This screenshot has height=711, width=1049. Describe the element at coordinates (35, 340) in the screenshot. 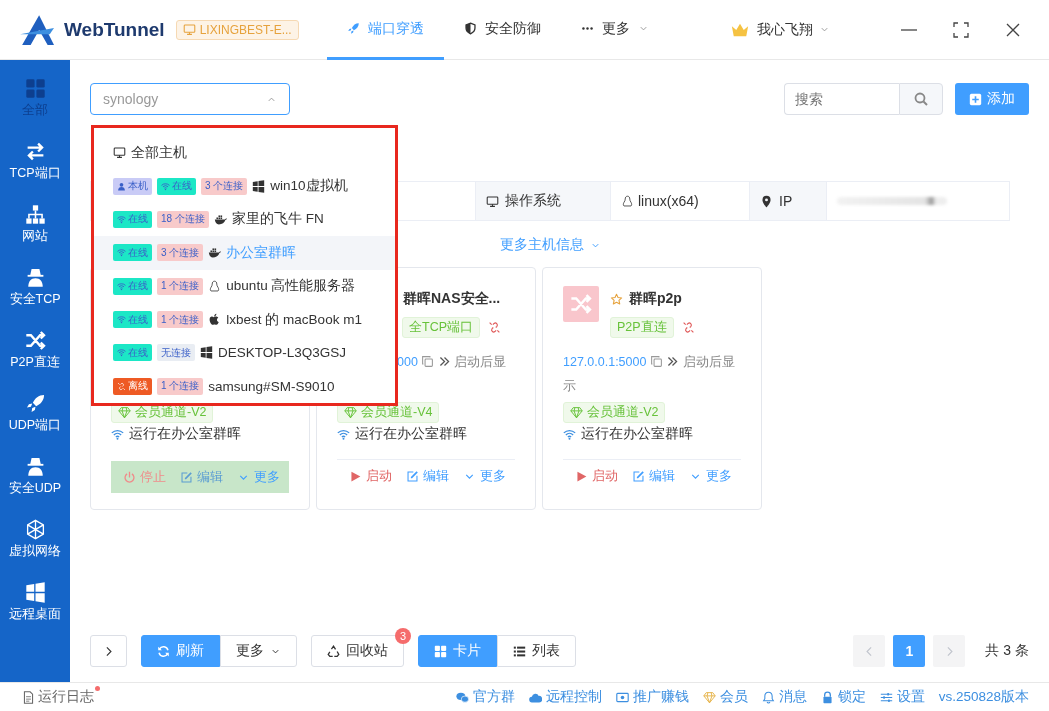

I see `shuffle-icon` at that location.